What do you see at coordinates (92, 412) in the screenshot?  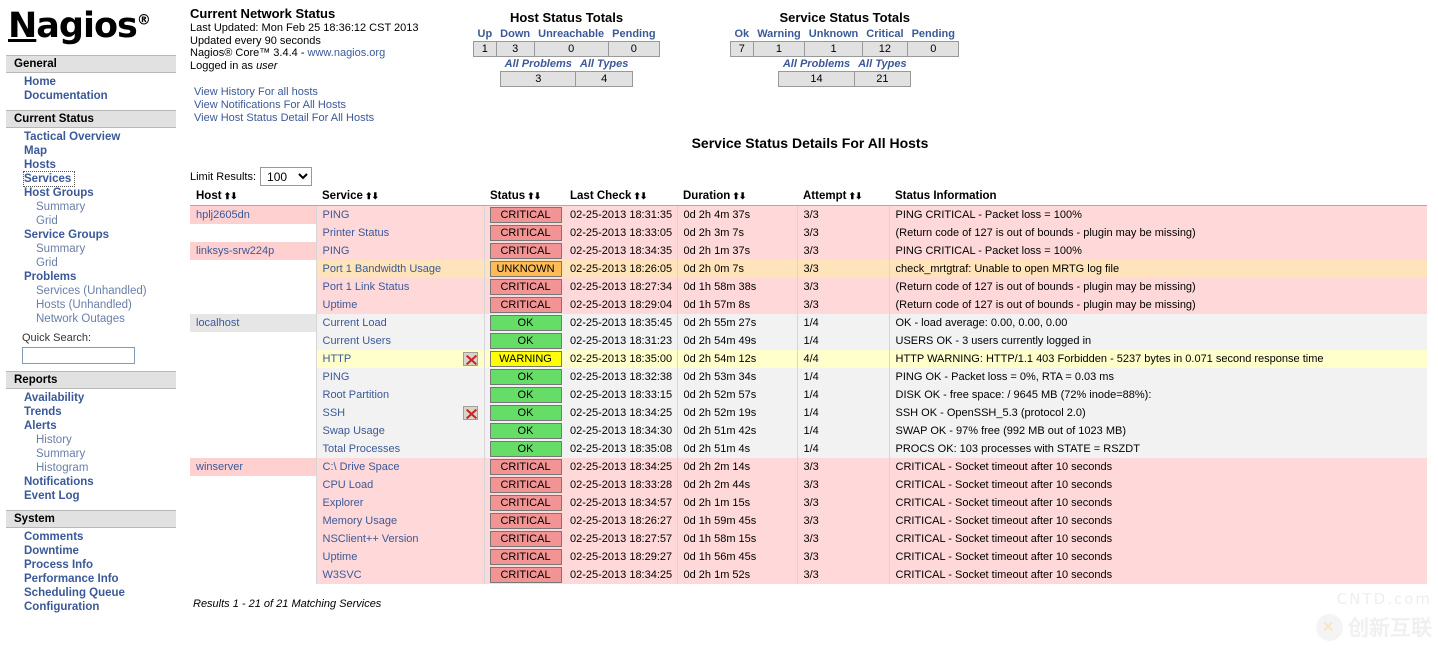 I see `sidebar-item-trends: Trends` at bounding box center [92, 412].